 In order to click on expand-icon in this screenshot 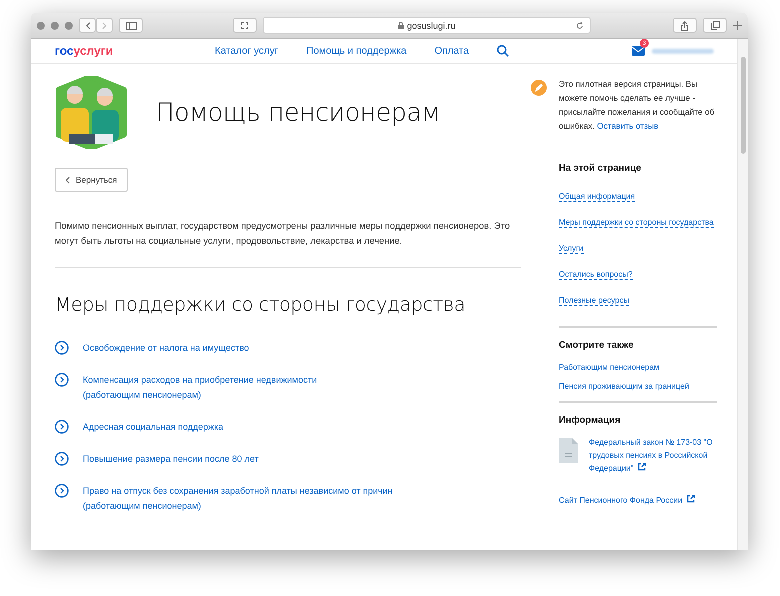, I will do `click(245, 26)`.